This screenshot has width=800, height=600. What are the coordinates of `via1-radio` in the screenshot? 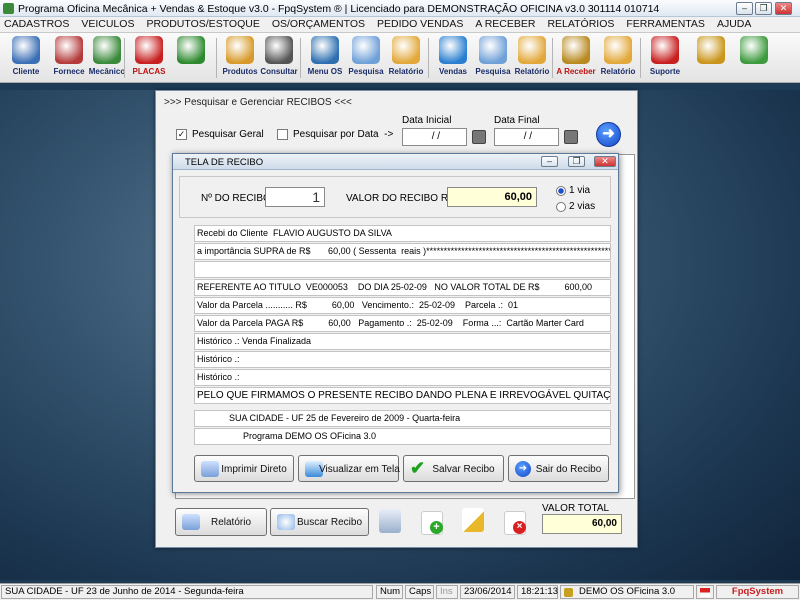 It's located at (561, 191).